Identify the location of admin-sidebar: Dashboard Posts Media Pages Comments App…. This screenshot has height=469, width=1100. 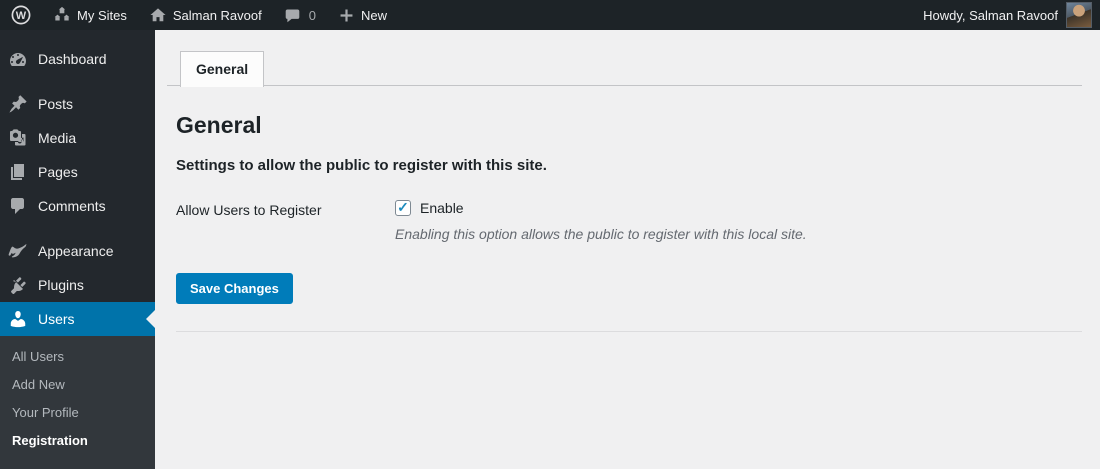
(77, 249).